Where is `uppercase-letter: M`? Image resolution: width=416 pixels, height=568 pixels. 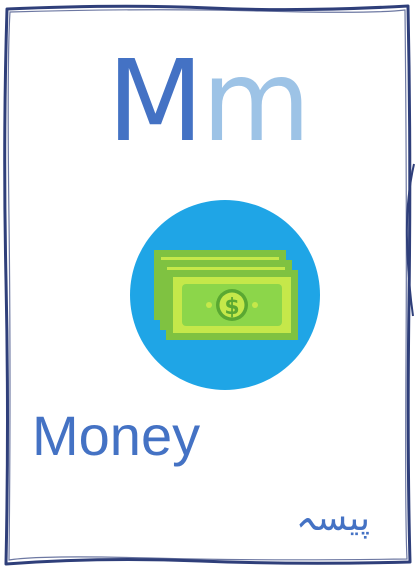 uppercase-letter: M is located at coordinates (155, 102).